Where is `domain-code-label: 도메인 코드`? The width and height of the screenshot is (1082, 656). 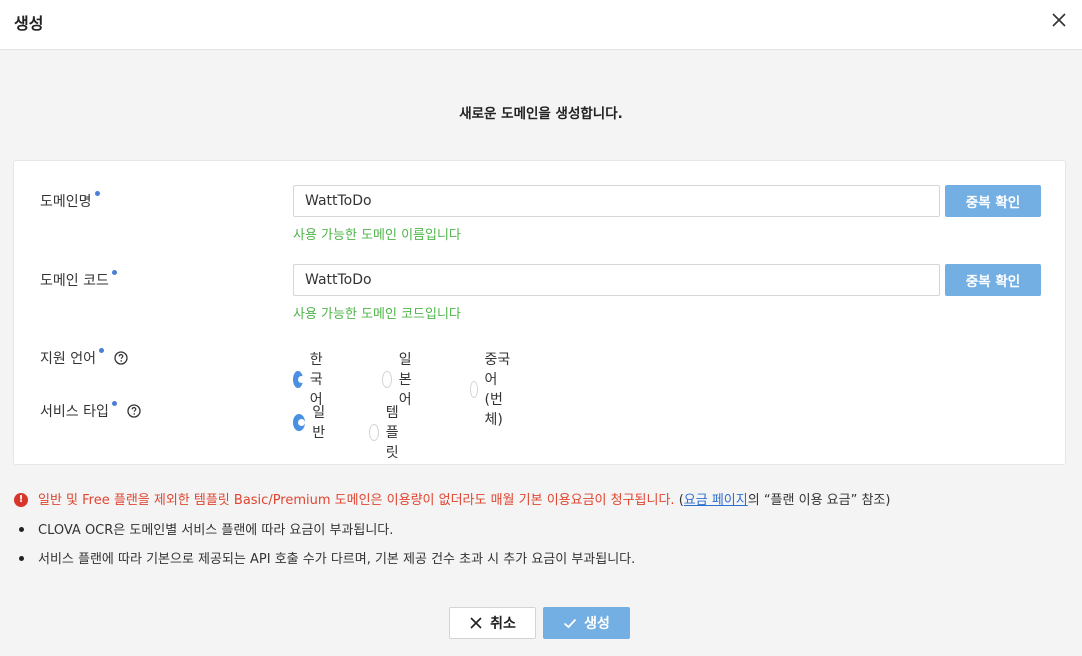 domain-code-label: 도메인 코드 is located at coordinates (78, 280).